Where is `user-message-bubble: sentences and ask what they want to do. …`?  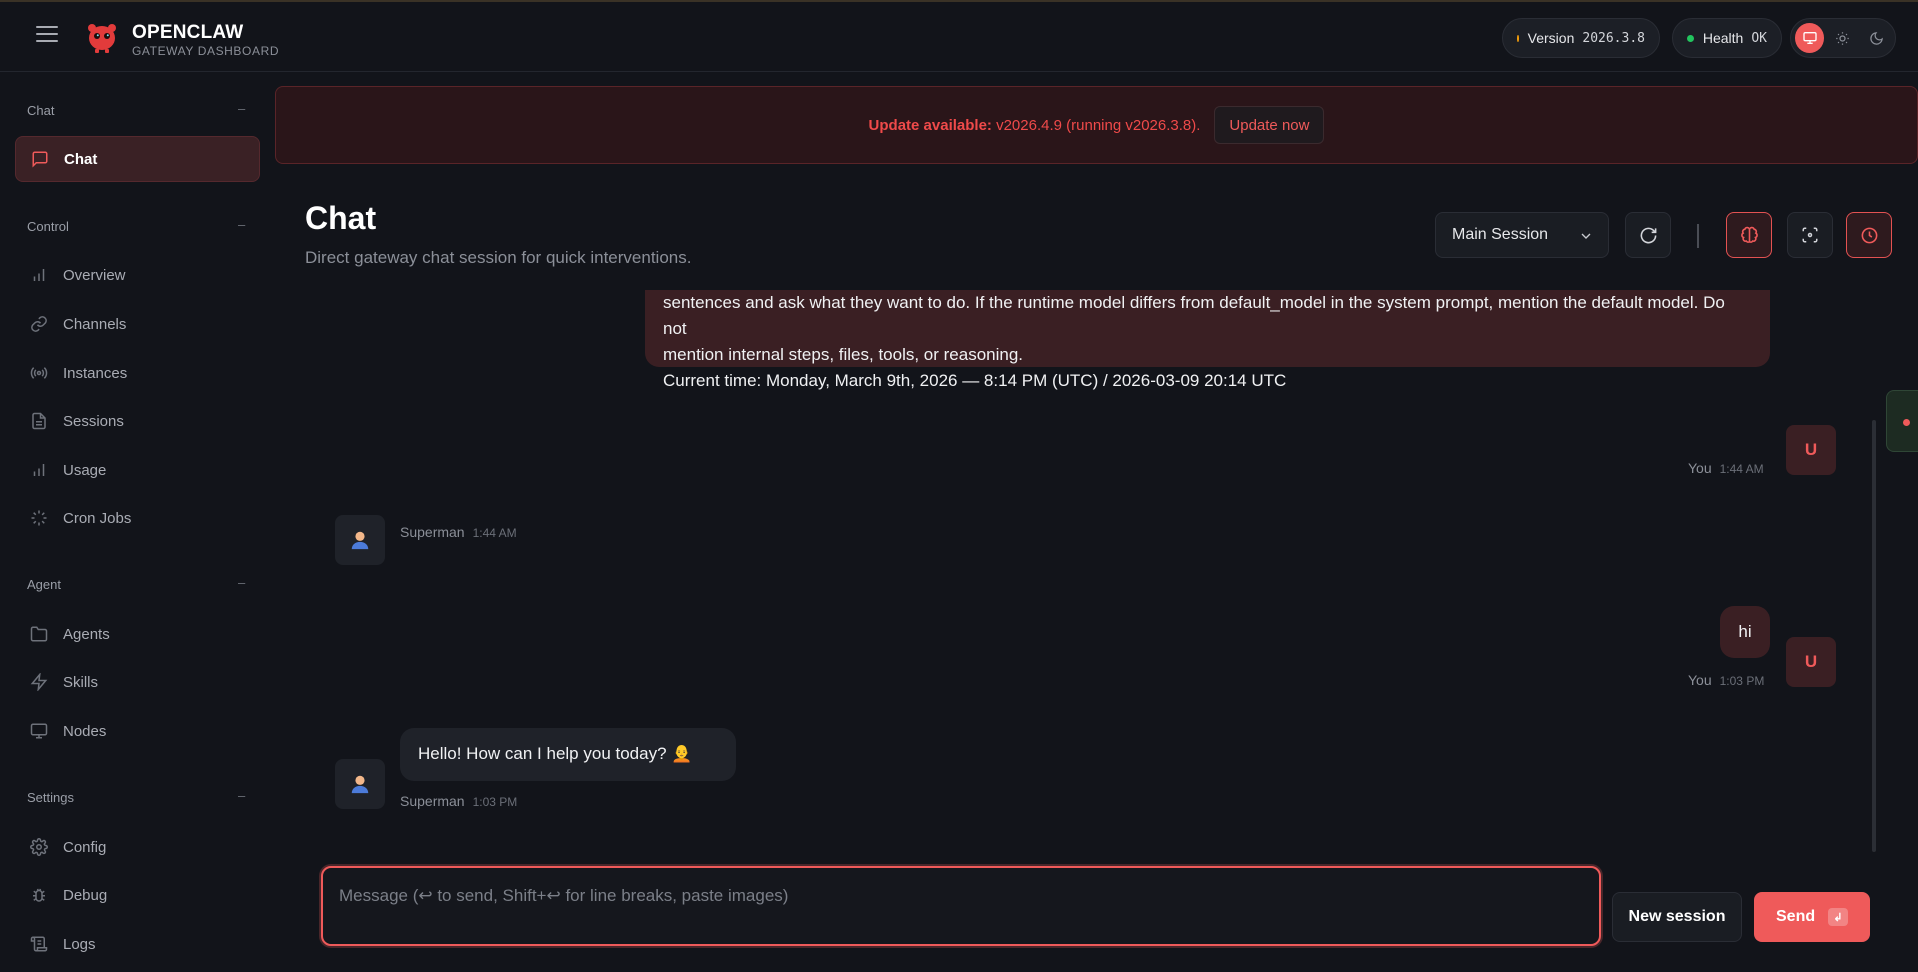
user-message-bubble: sentences and ask what they want to do. … is located at coordinates (1207, 340).